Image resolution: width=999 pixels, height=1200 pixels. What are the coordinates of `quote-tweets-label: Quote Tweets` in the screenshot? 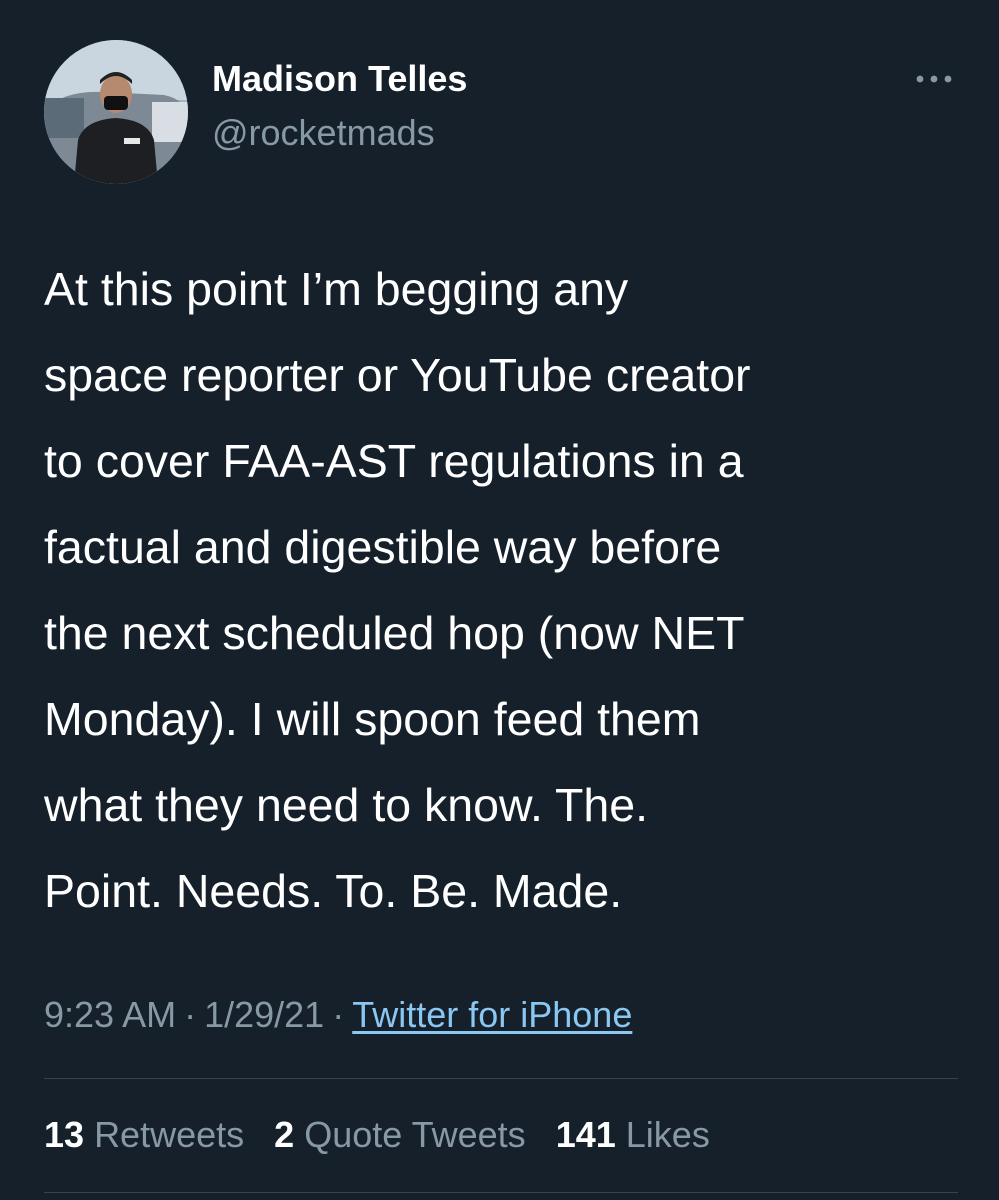 It's located at (415, 1134).